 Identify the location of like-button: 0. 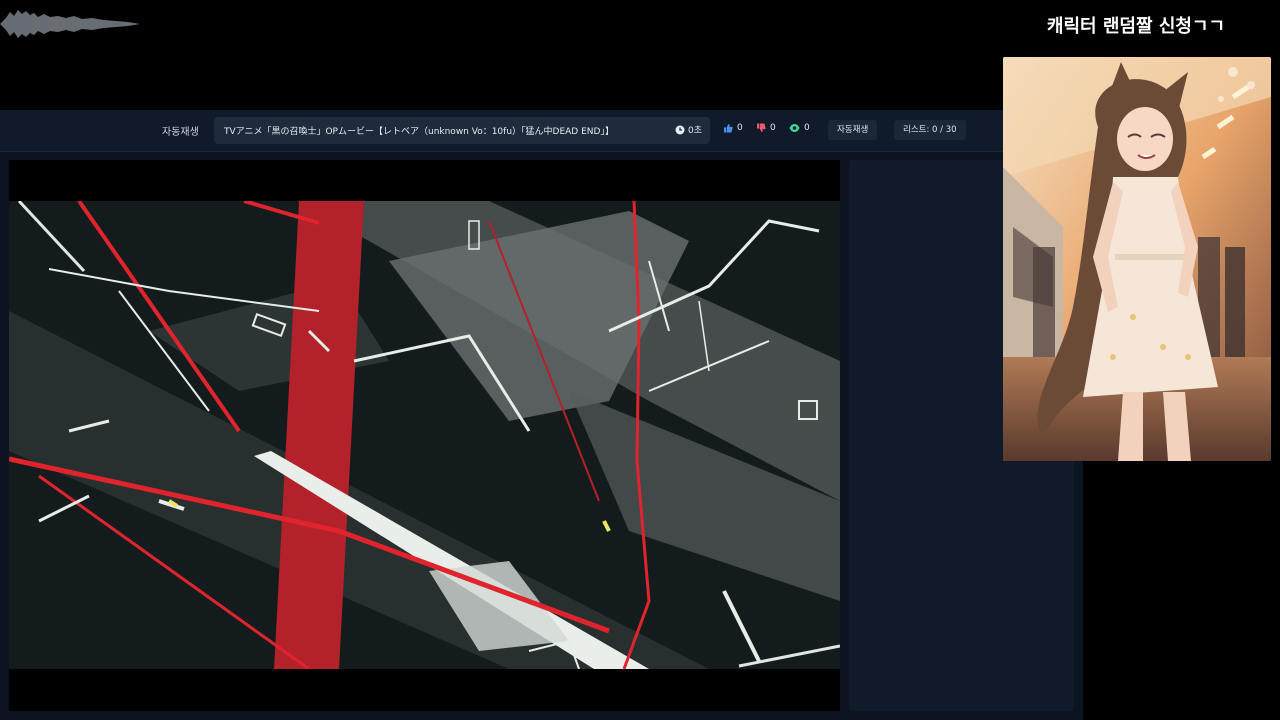
(733, 128).